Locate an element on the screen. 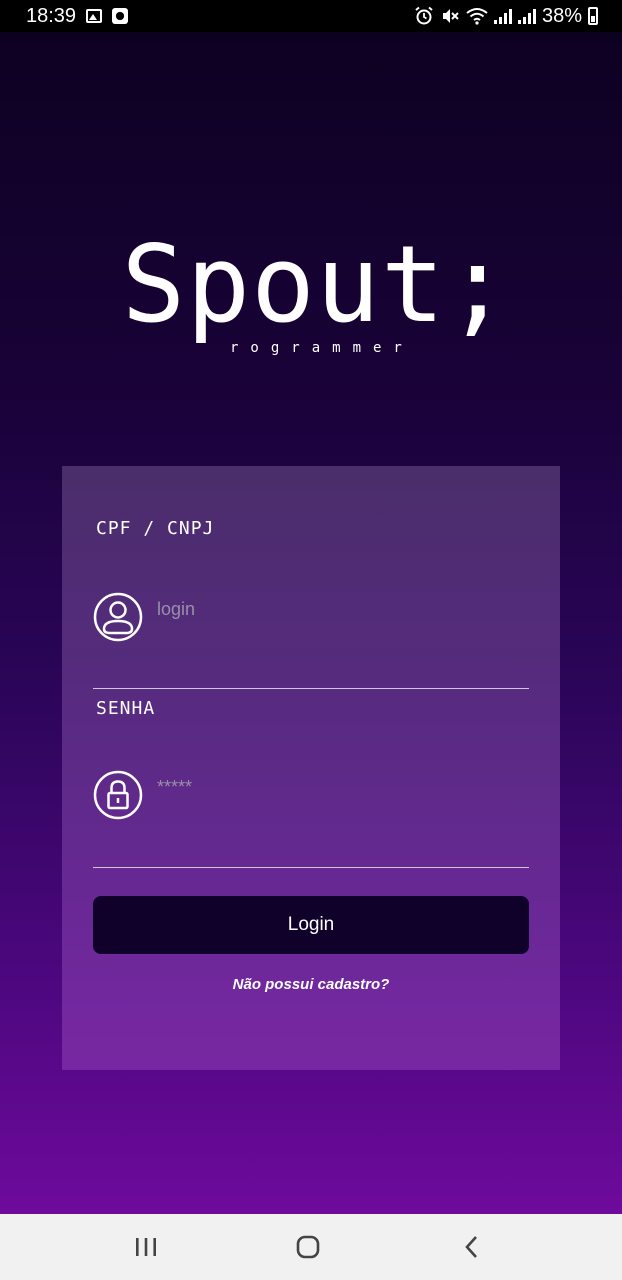 The width and height of the screenshot is (622, 1280). status-bar: 18:39 38% is located at coordinates (311, 16).